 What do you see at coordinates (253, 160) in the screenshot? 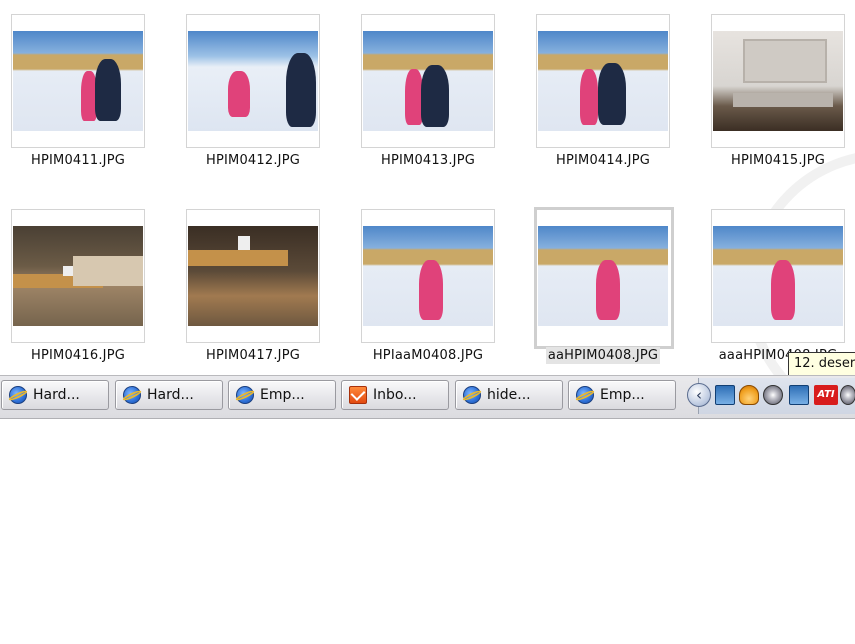
I see `thumbnail-label: HPIM0412.JPG` at bounding box center [253, 160].